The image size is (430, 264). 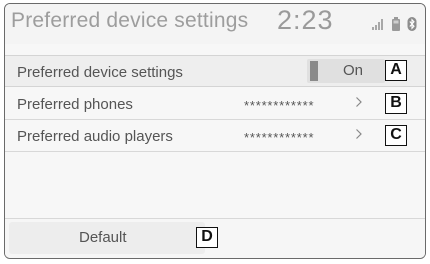 I want to click on preferred-device-settings-toggle: On, so click(x=346, y=71).